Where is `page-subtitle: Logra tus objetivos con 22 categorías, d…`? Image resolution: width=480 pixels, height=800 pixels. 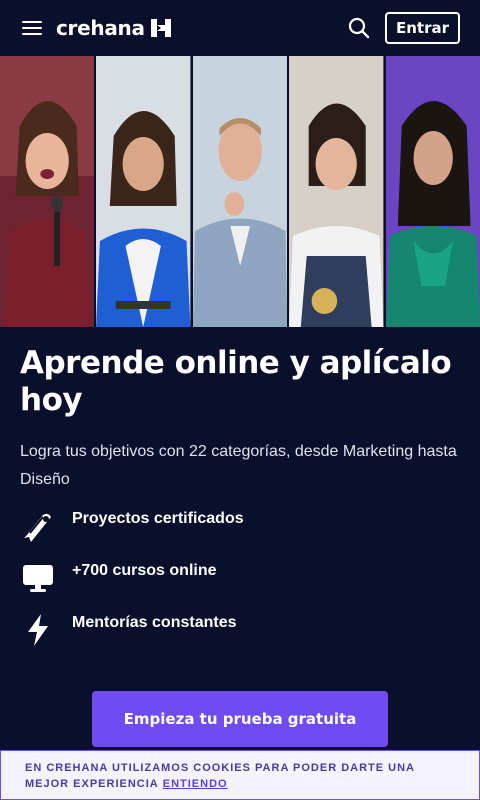
page-subtitle: Logra tus objetivos con 22 categorías, d… is located at coordinates (238, 465).